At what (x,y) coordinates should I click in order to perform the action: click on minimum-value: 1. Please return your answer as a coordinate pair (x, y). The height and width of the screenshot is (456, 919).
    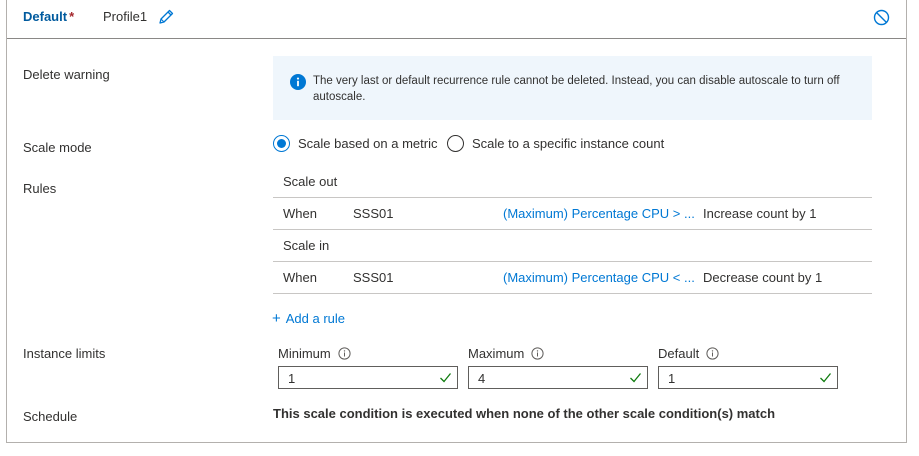
    Looking at the image, I should click on (292, 378).